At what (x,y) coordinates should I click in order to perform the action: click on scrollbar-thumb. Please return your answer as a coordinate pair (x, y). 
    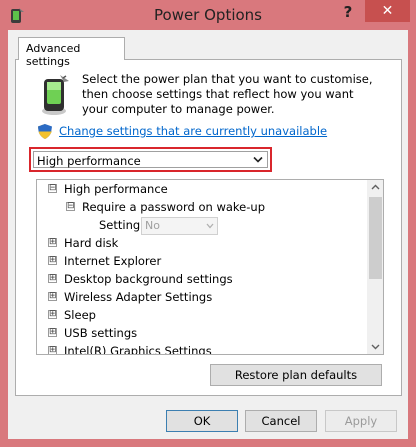
    Looking at the image, I should click on (375, 238).